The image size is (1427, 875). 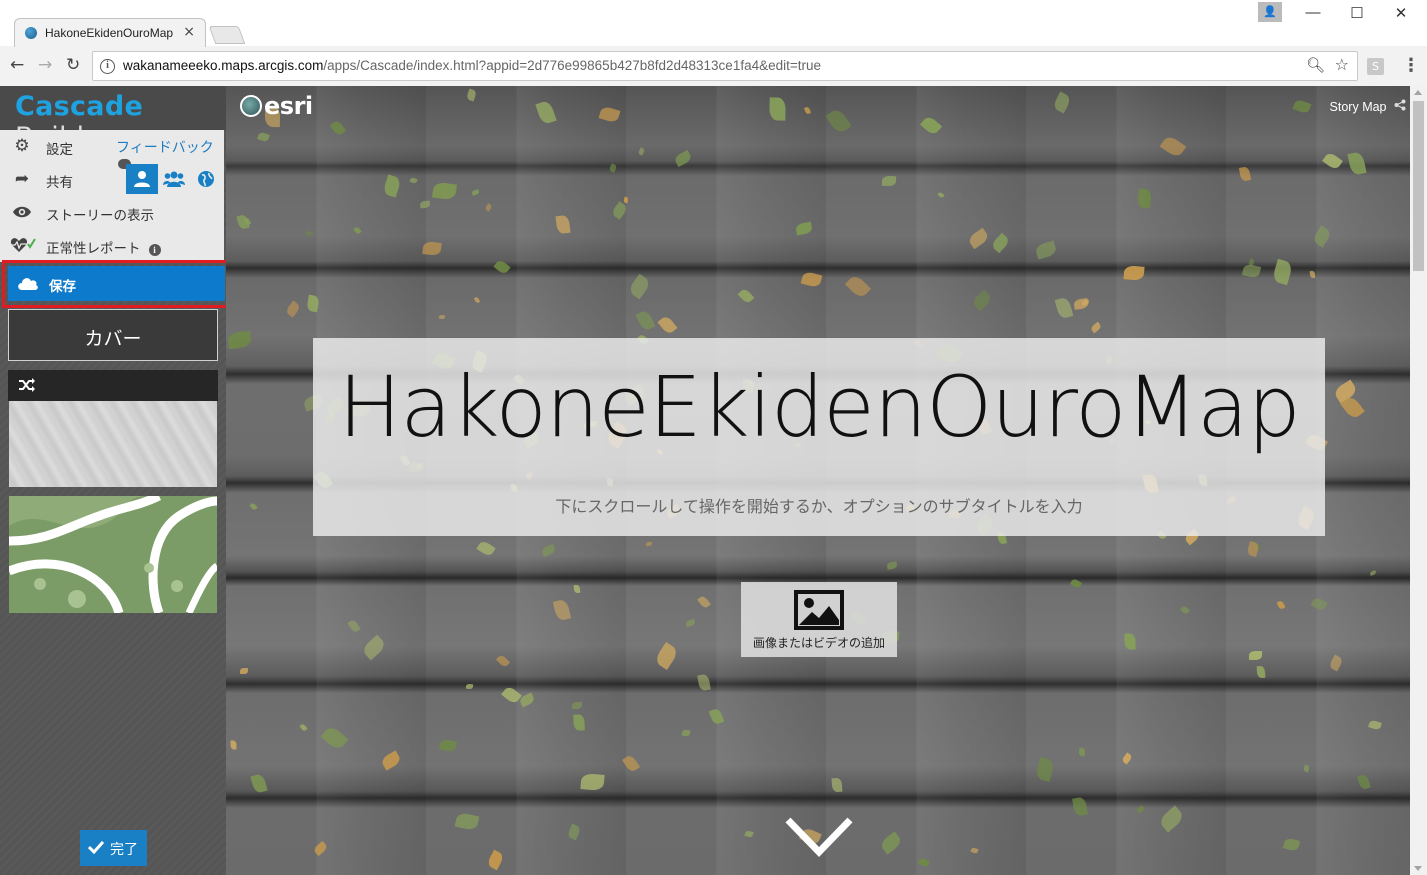 What do you see at coordinates (1418, 186) in the screenshot?
I see `scrollbar-thumb` at bounding box center [1418, 186].